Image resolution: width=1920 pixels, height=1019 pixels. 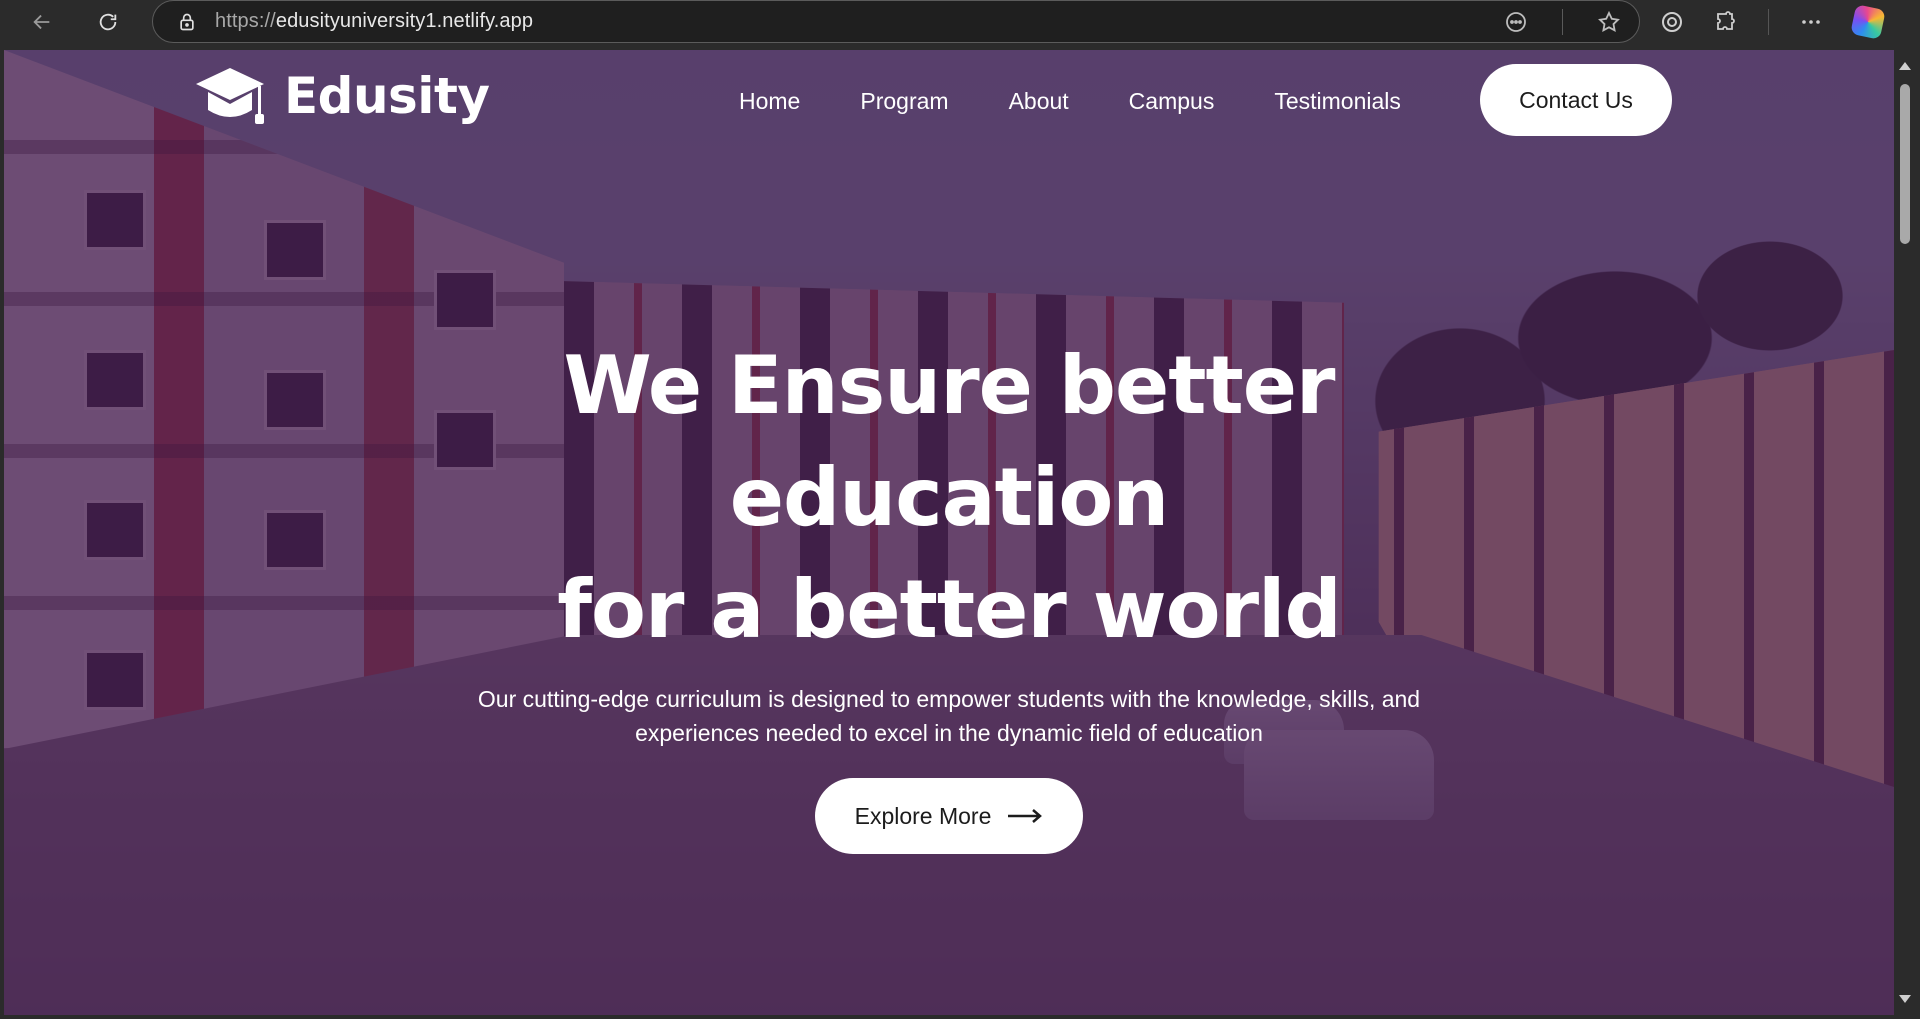 I want to click on lock-icon, so click(x=187, y=22).